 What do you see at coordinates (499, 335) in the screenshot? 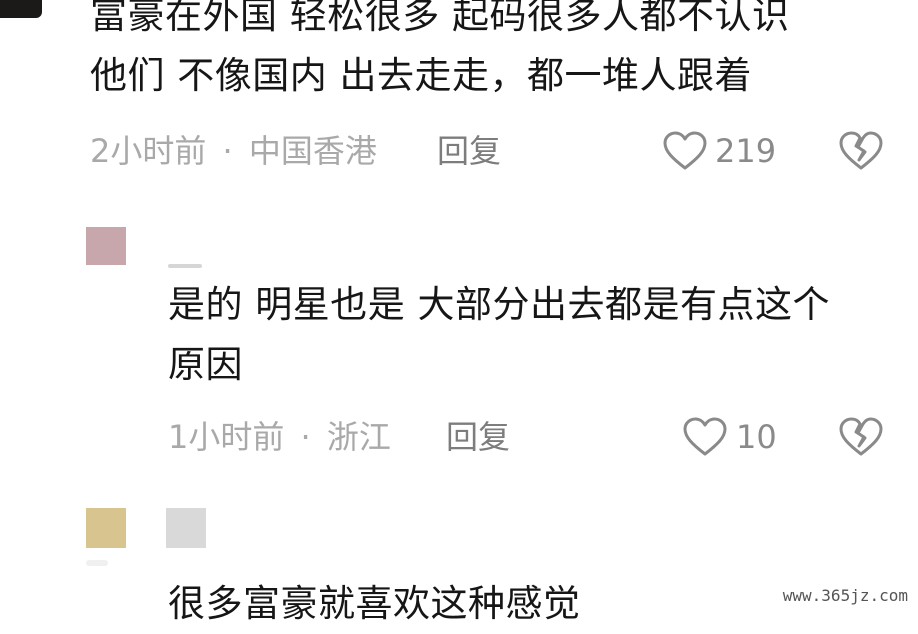
I see `comment: 是的 明星也是 大部分出去都是有点这个 原因` at bounding box center [499, 335].